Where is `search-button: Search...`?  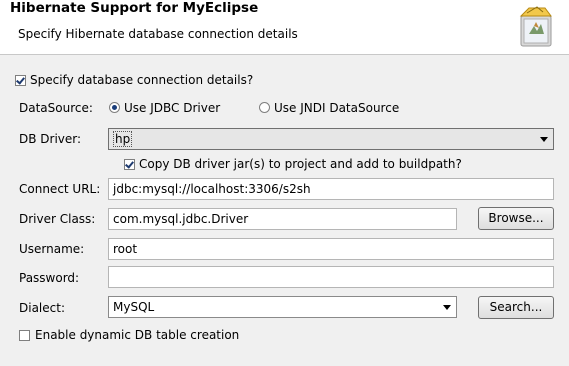
search-button: Search... is located at coordinates (516, 307).